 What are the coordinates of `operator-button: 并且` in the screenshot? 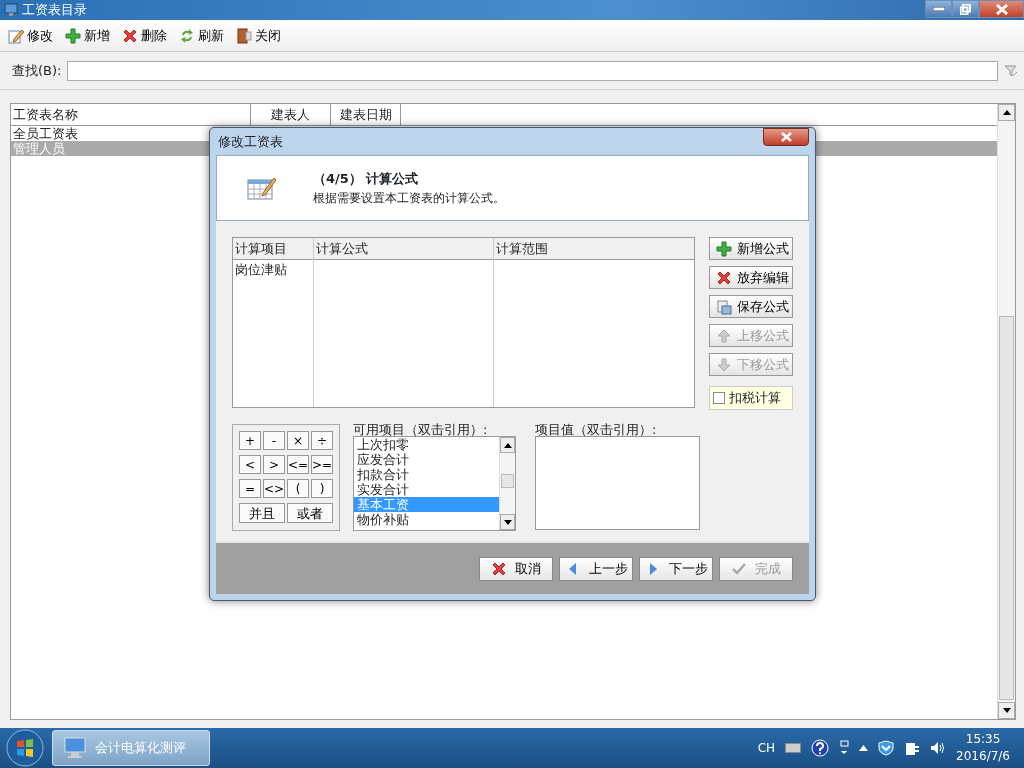 It's located at (262, 513).